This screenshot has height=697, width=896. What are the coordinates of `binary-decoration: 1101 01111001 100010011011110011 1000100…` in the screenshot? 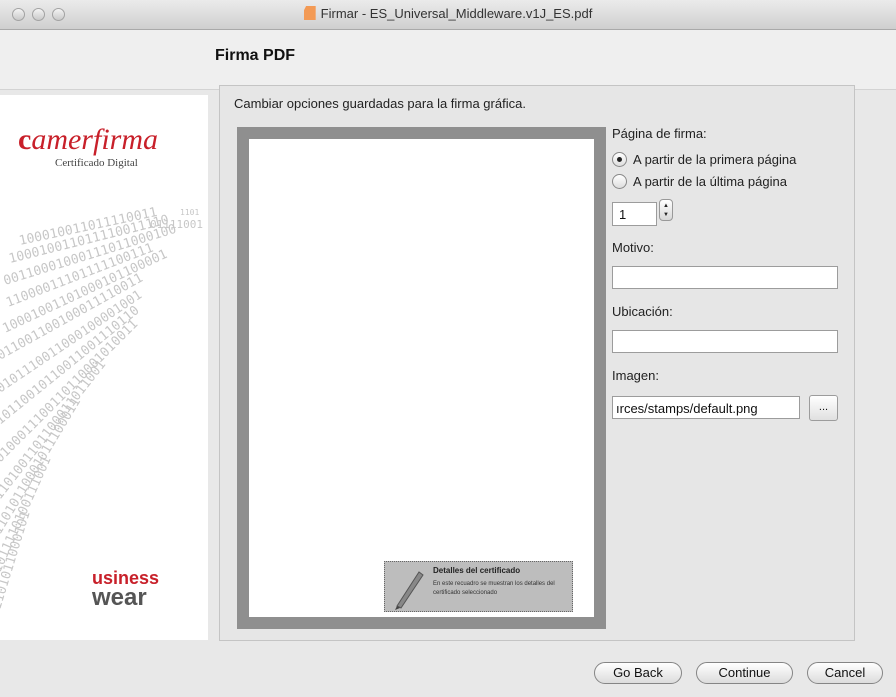 It's located at (101, 408).